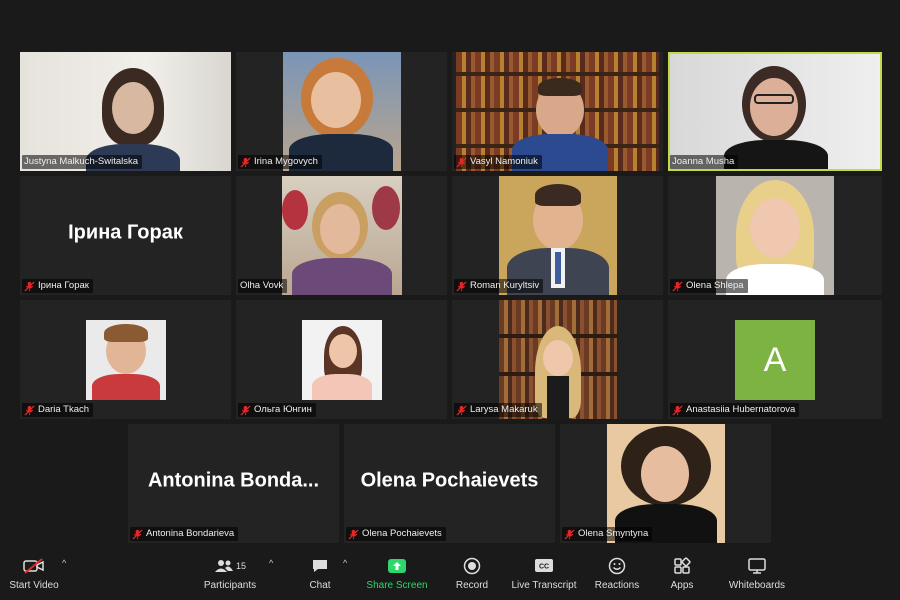  I want to click on video-tile: Antonina Bonda... Antonina Bondarieva, so click(233, 483).